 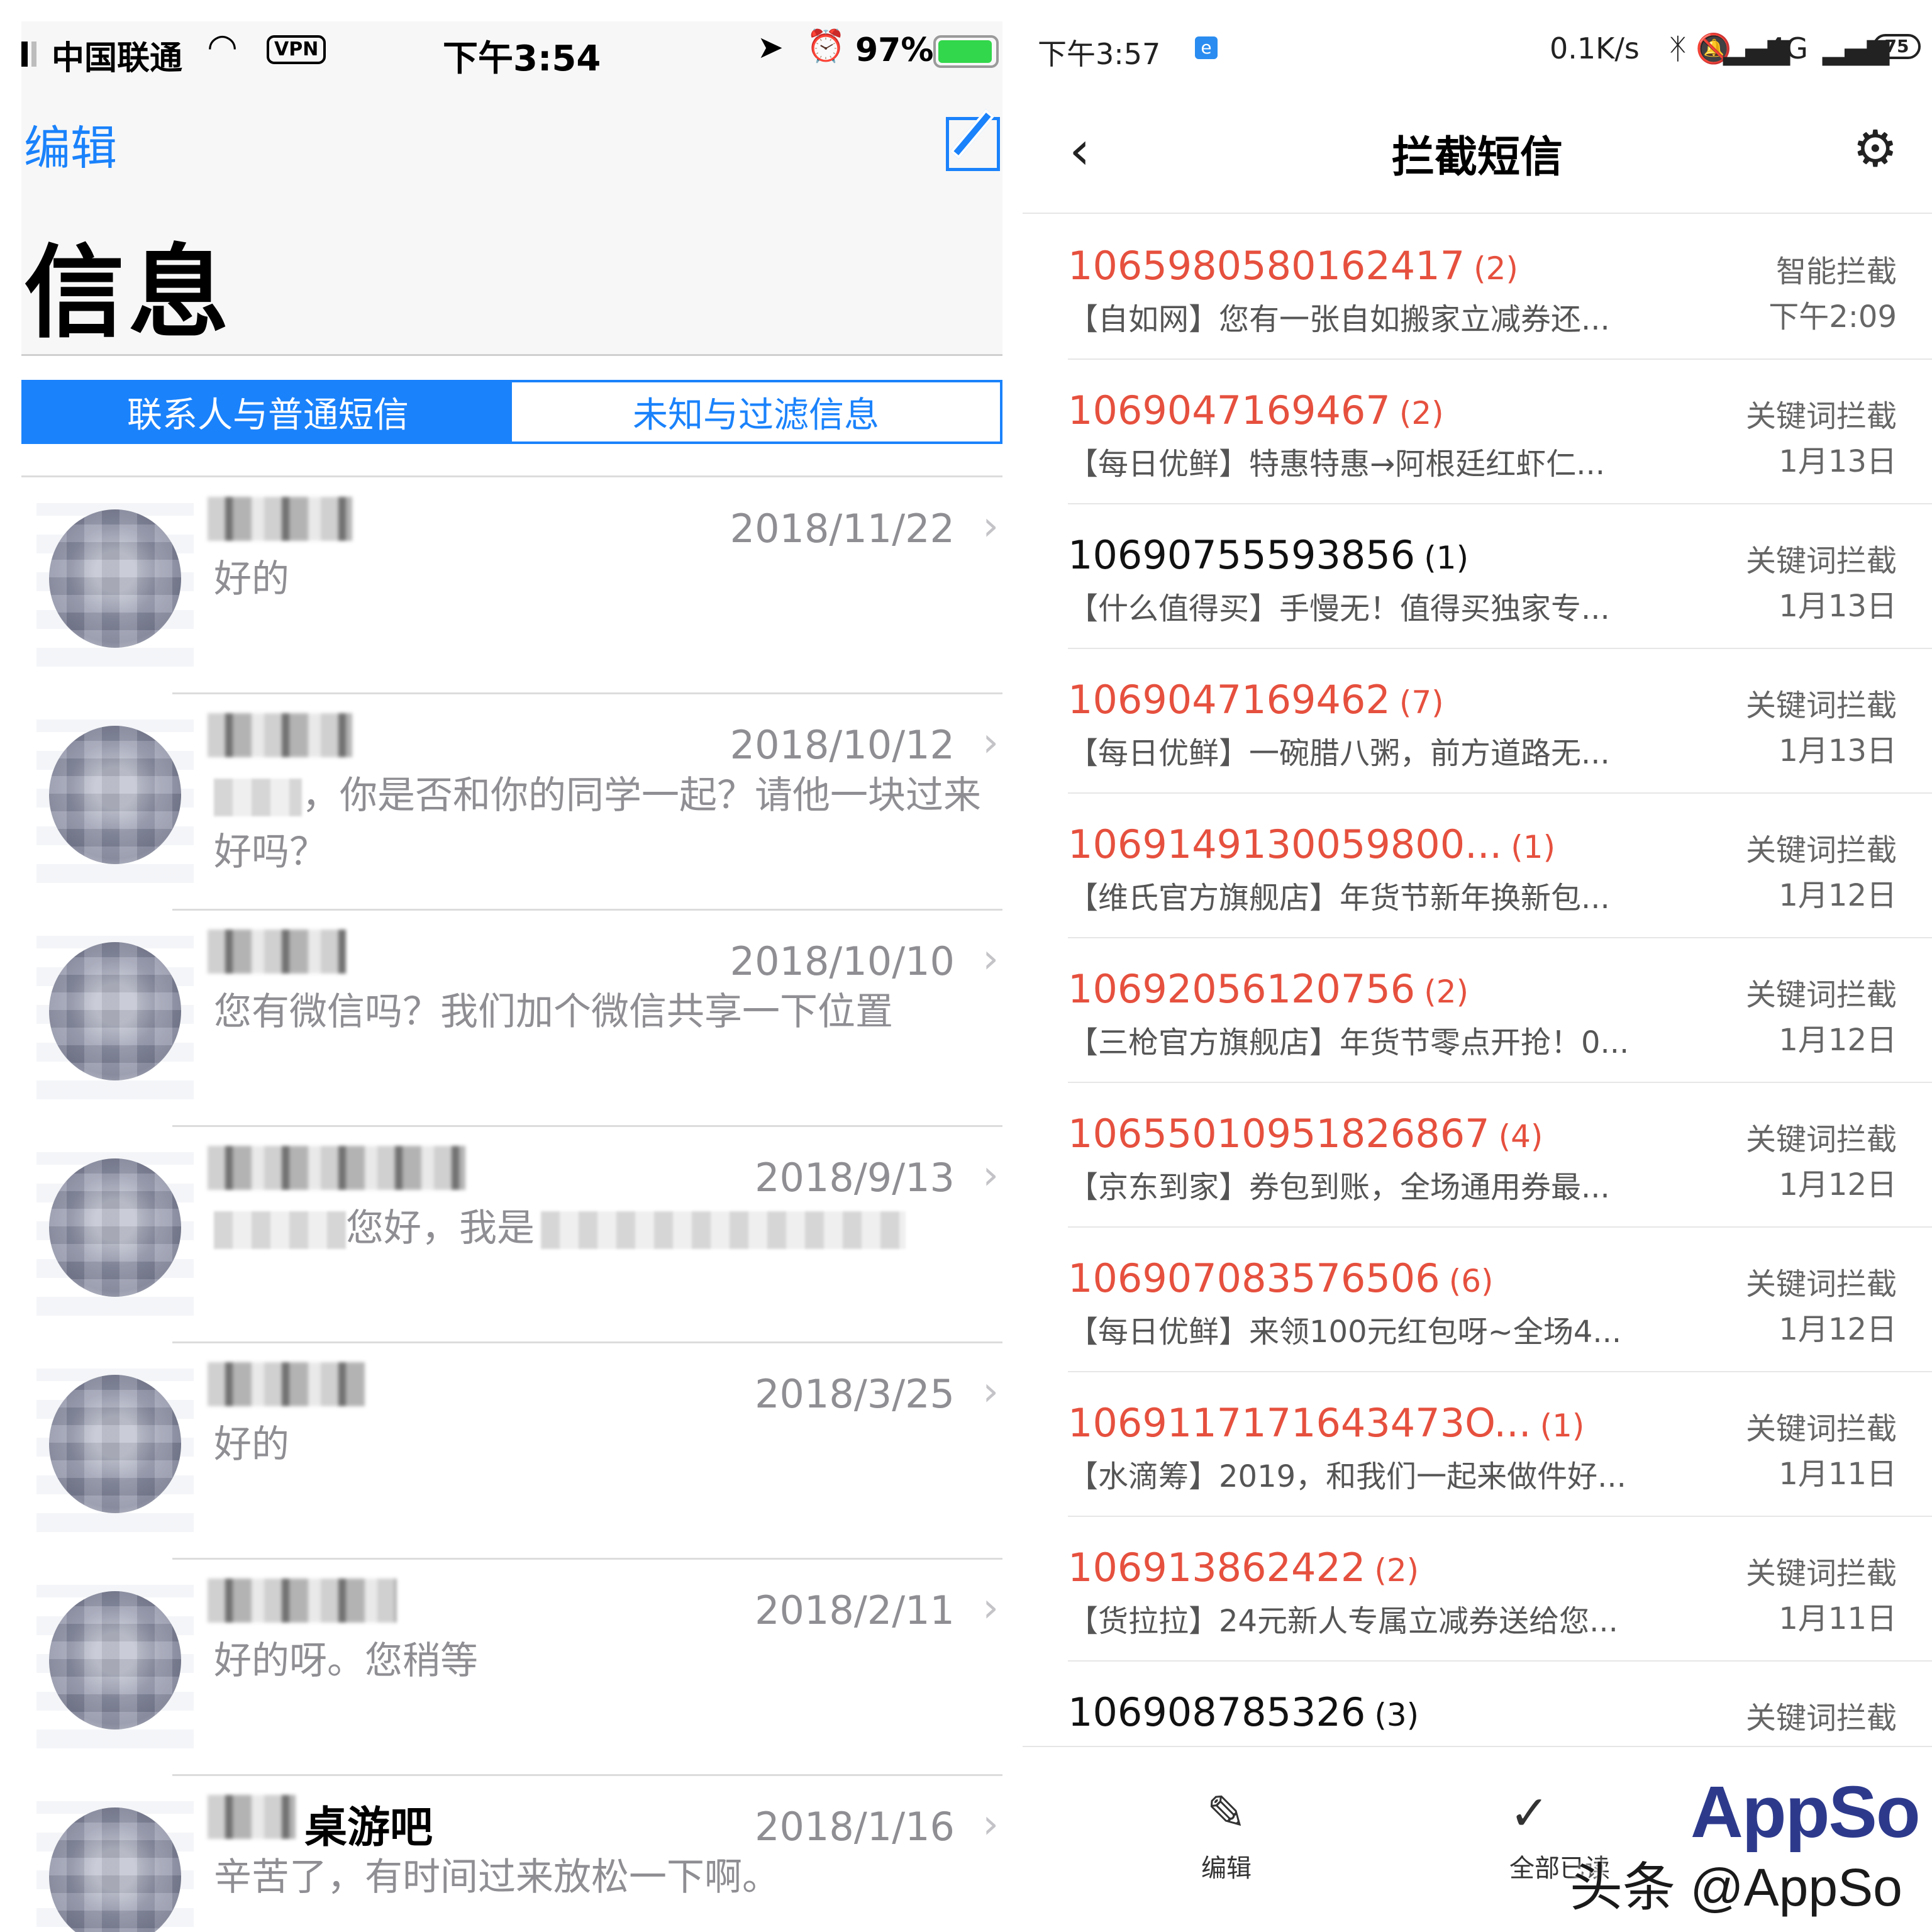 I want to click on battery-fill, so click(x=965, y=51).